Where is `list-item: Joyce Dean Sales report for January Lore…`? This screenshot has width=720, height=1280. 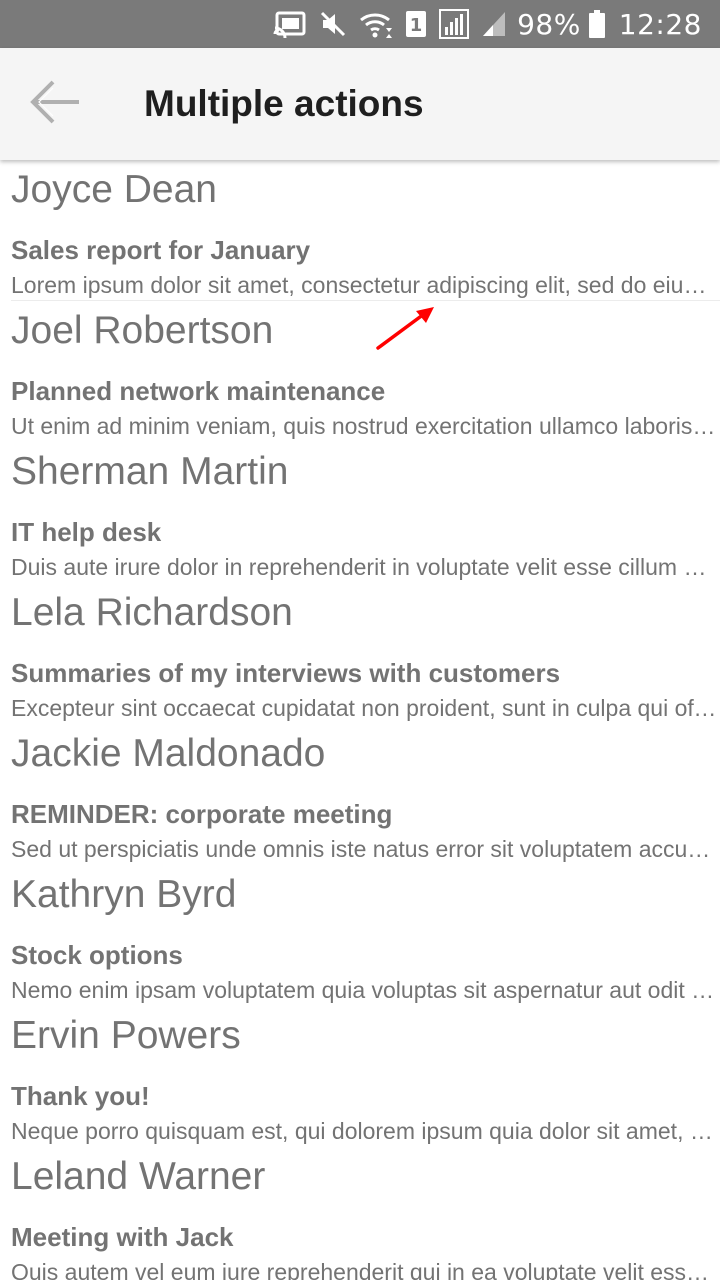
list-item: Joyce Dean Sales report for January Lore… is located at coordinates (360, 230).